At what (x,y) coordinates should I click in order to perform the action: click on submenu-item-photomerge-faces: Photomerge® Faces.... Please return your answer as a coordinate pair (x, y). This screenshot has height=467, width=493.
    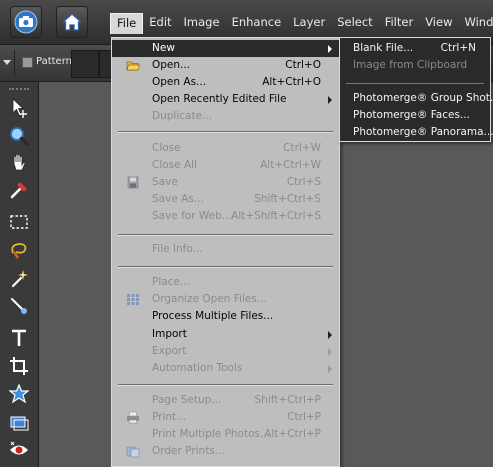
    Looking at the image, I should click on (415, 115).